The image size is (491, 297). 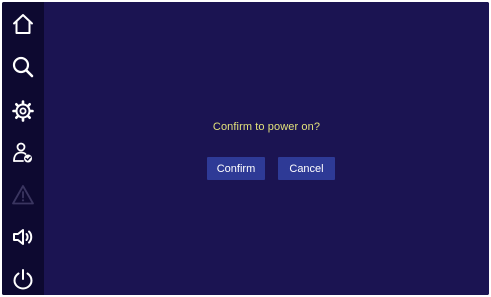 I want to click on gear-icon, so click(x=23, y=111).